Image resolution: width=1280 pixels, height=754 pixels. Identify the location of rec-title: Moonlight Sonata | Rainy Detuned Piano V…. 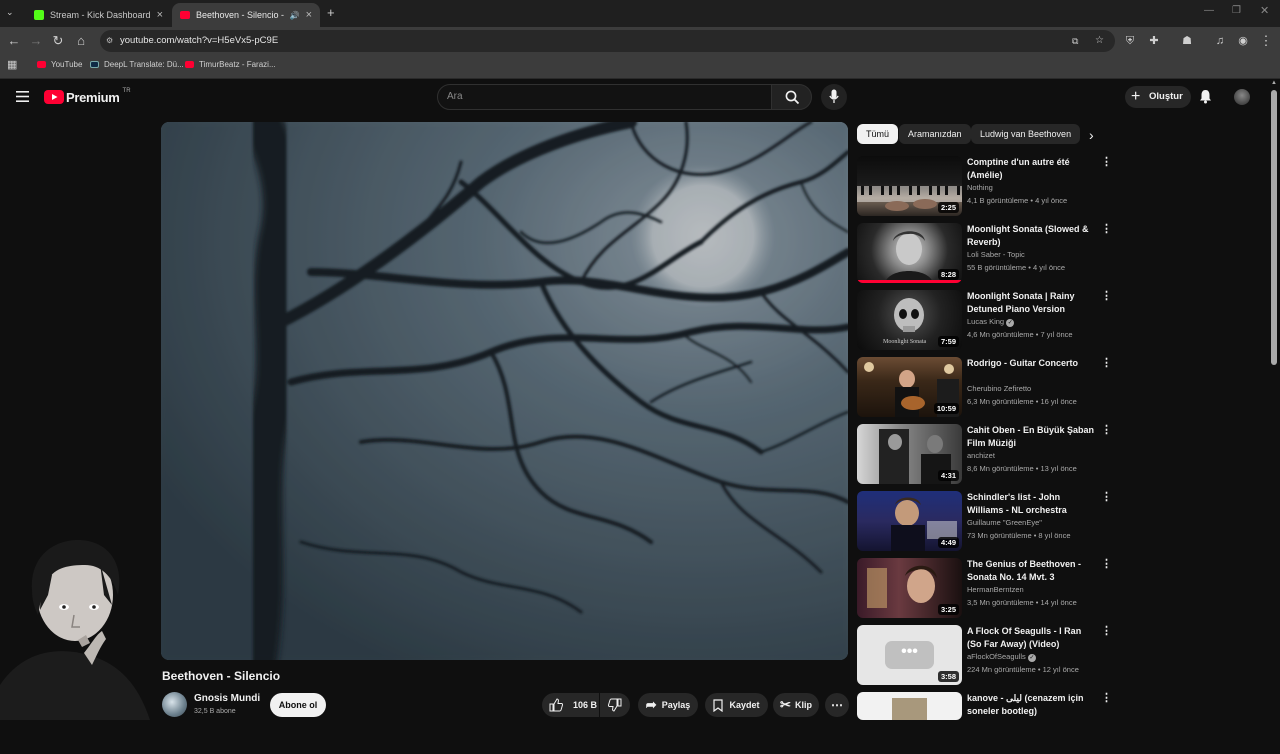
(1031, 303).